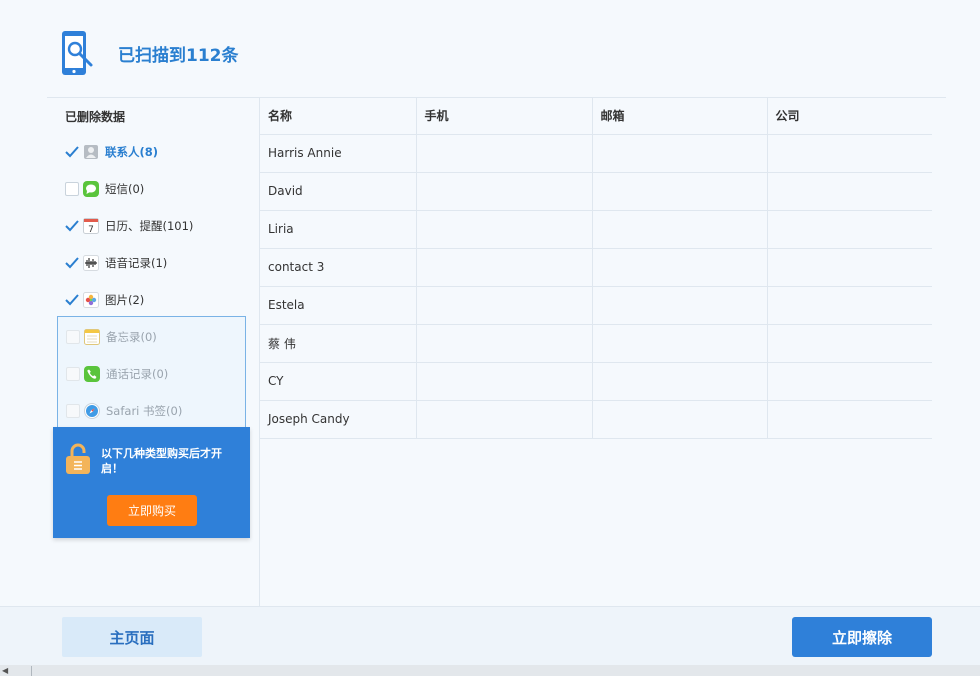  Describe the element at coordinates (490, 48) in the screenshot. I see `header: 已扫描到112条` at that location.